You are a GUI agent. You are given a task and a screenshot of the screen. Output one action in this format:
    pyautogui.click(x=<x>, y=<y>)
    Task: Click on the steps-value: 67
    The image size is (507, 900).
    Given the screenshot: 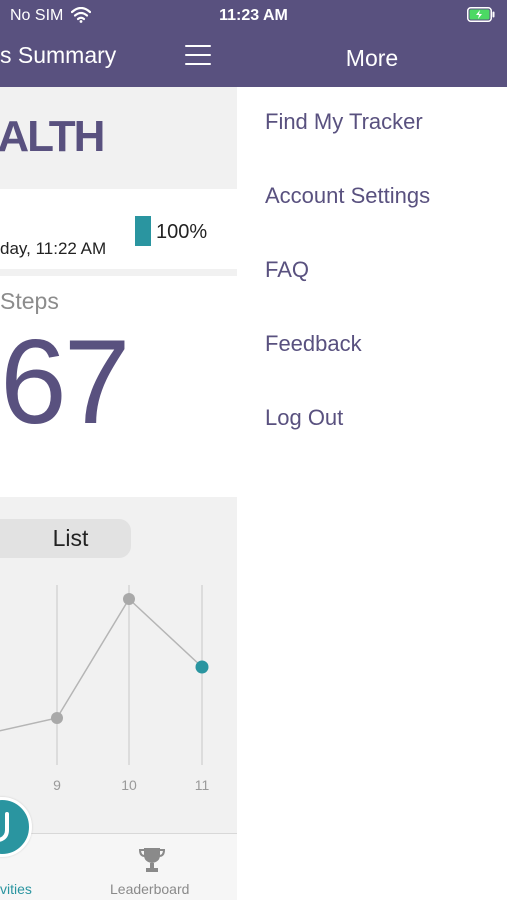 What is the action you would take?
    pyautogui.click(x=65, y=382)
    